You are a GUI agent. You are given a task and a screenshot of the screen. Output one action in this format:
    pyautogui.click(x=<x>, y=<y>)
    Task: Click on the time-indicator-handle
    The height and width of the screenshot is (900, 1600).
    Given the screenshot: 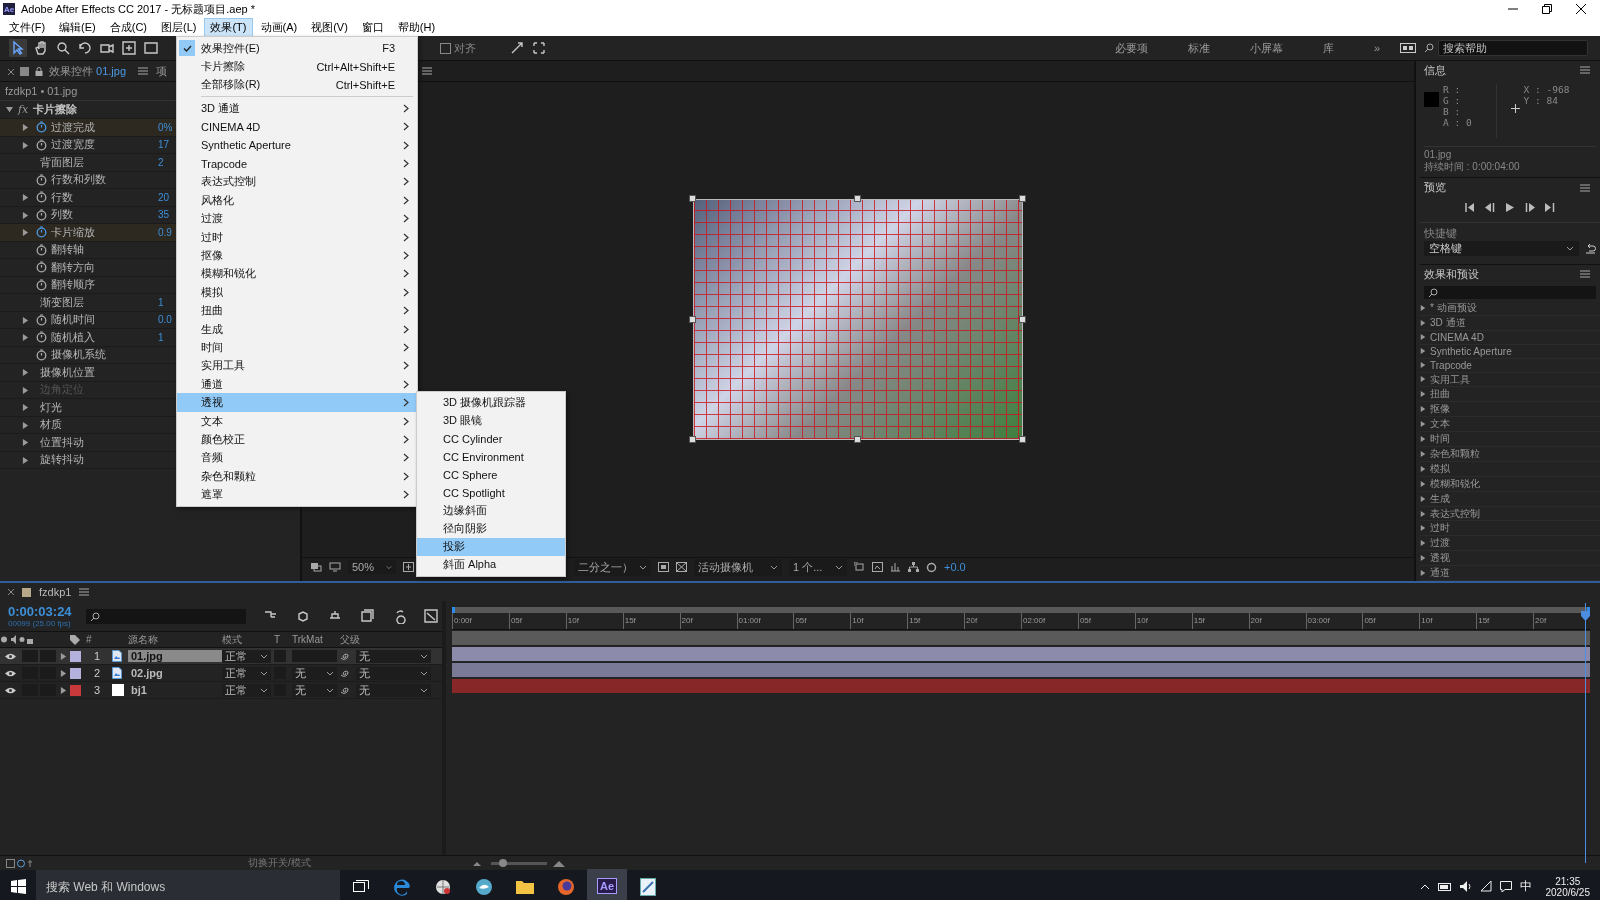 What is the action you would take?
    pyautogui.click(x=1585, y=616)
    